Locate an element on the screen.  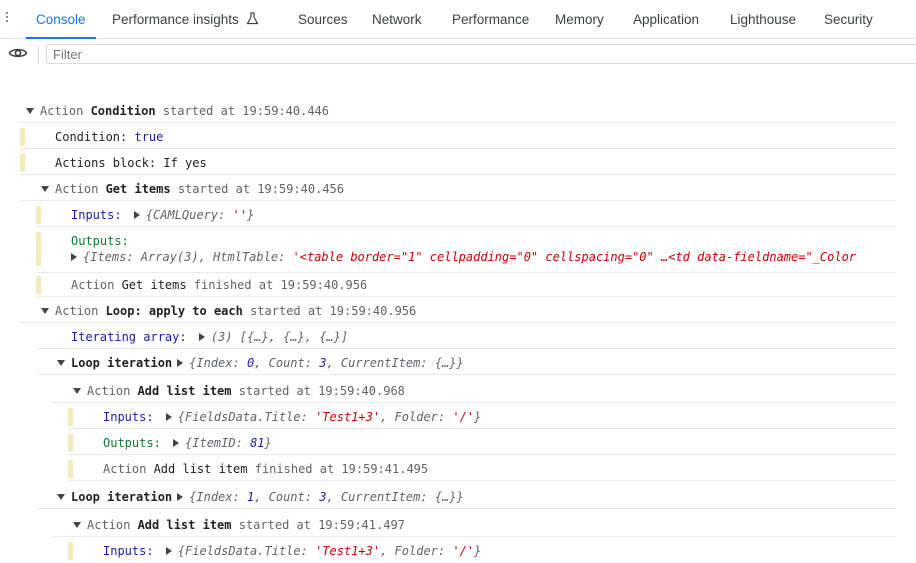
console-message: Iterating array: (3) [{…}, {…}, {…}] is located at coordinates (466, 337).